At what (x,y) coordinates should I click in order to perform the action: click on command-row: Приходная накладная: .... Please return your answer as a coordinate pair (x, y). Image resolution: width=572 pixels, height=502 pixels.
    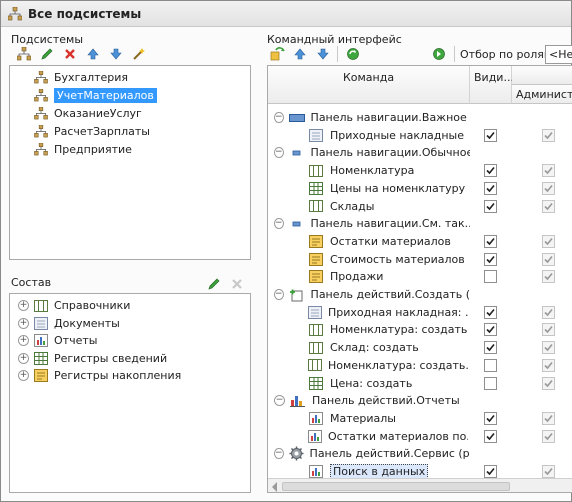
    Looking at the image, I should click on (388, 312).